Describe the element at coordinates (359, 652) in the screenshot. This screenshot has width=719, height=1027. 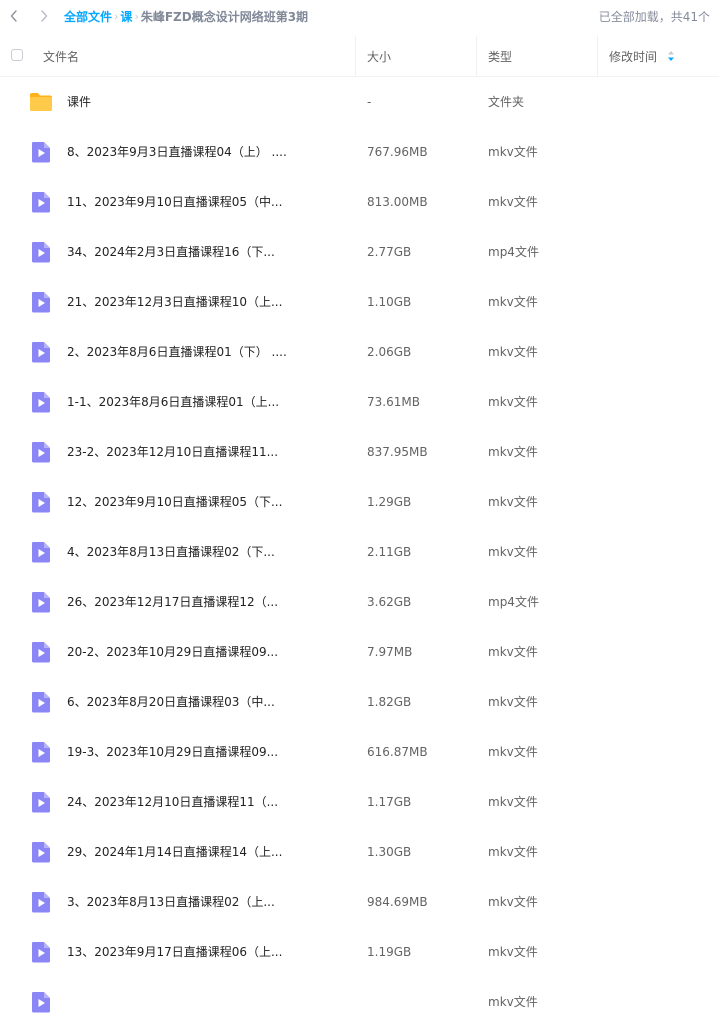
I see `file-row: 20-2、2023年10月29日直播课程09... 7.97MB mkv文件` at that location.